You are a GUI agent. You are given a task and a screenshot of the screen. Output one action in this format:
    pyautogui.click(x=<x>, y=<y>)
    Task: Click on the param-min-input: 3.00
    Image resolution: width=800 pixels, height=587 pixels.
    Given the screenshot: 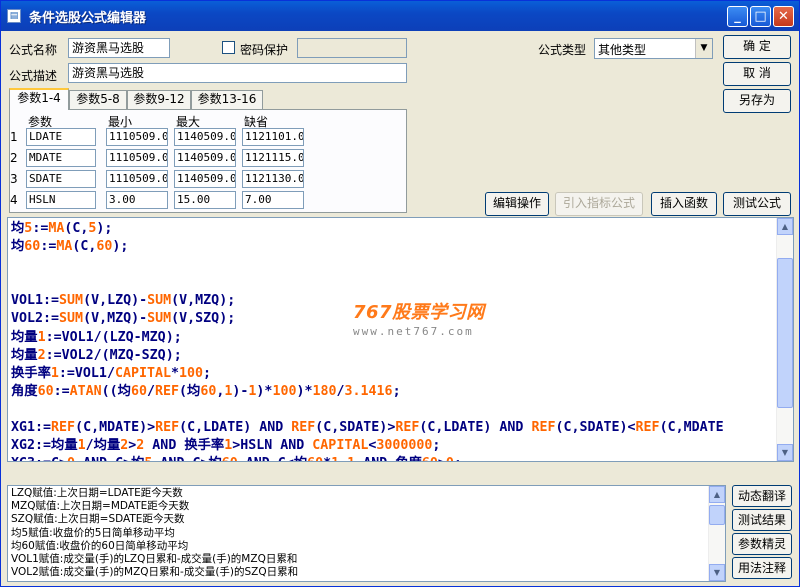 What is the action you would take?
    pyautogui.click(x=137, y=200)
    